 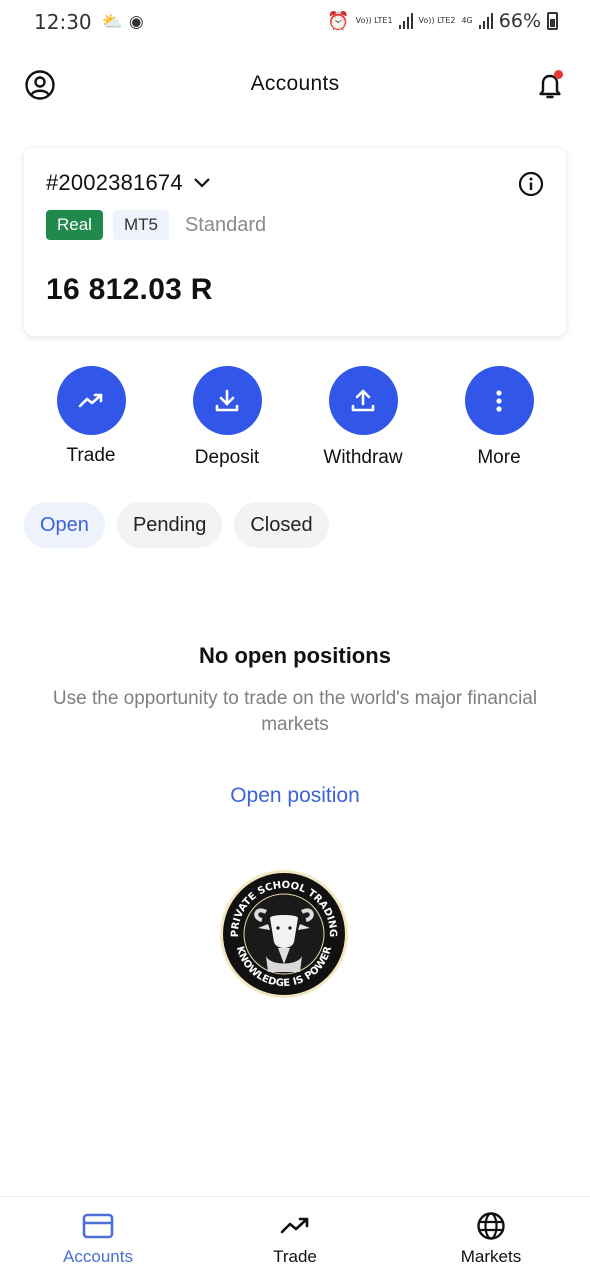 What do you see at coordinates (295, 655) in the screenshot?
I see `empty-state-title: No open positions` at bounding box center [295, 655].